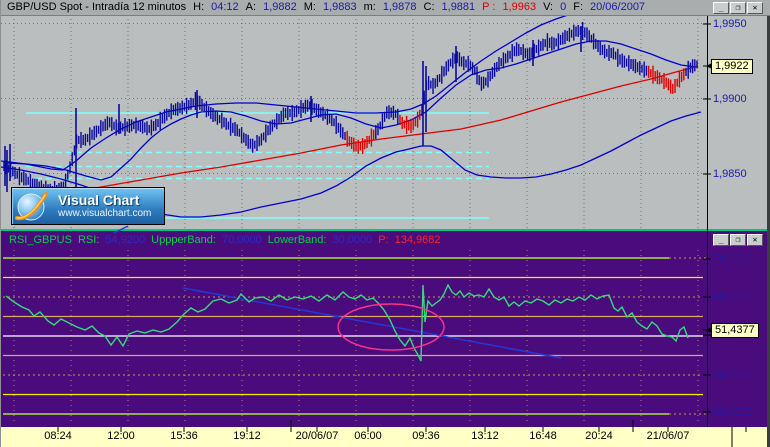 This screenshot has height=447, width=770. Describe the element at coordinates (183, 240) in the screenshot. I see `rsi-header-segment: UppperBand:` at that location.